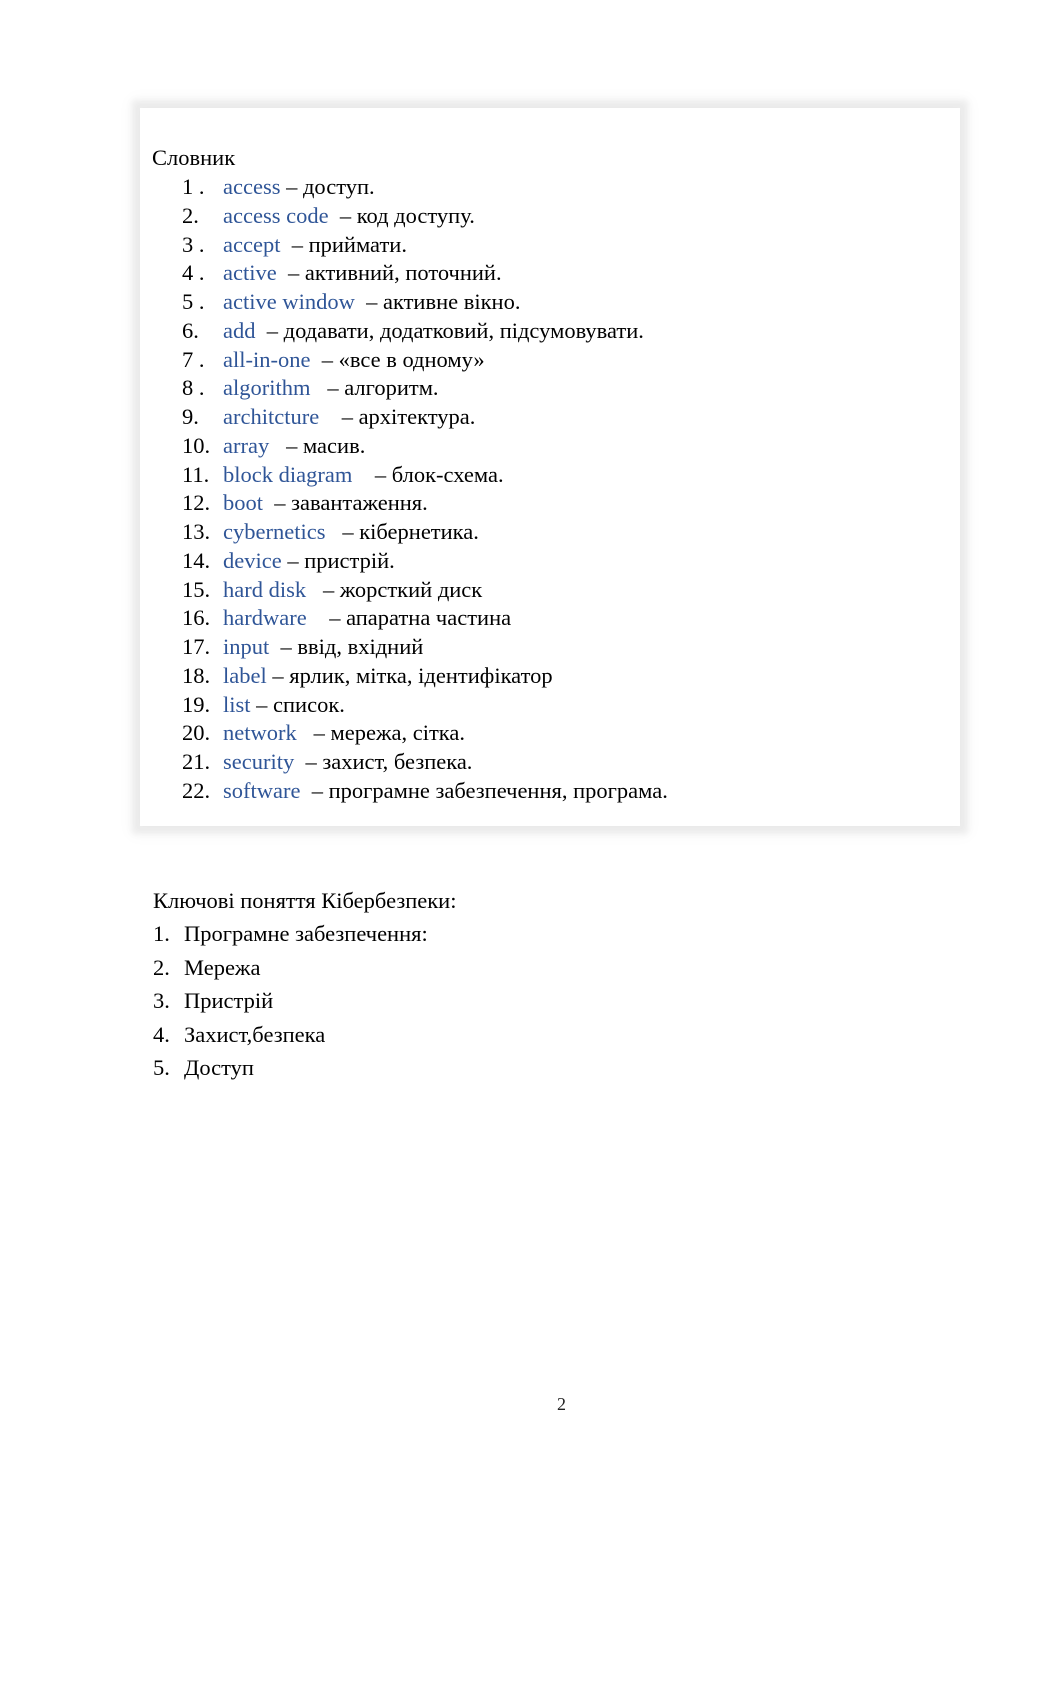 The width and height of the screenshot is (1062, 1691). What do you see at coordinates (428, 474) in the screenshot?
I see `glossary-definition: – блок-схема.` at bounding box center [428, 474].